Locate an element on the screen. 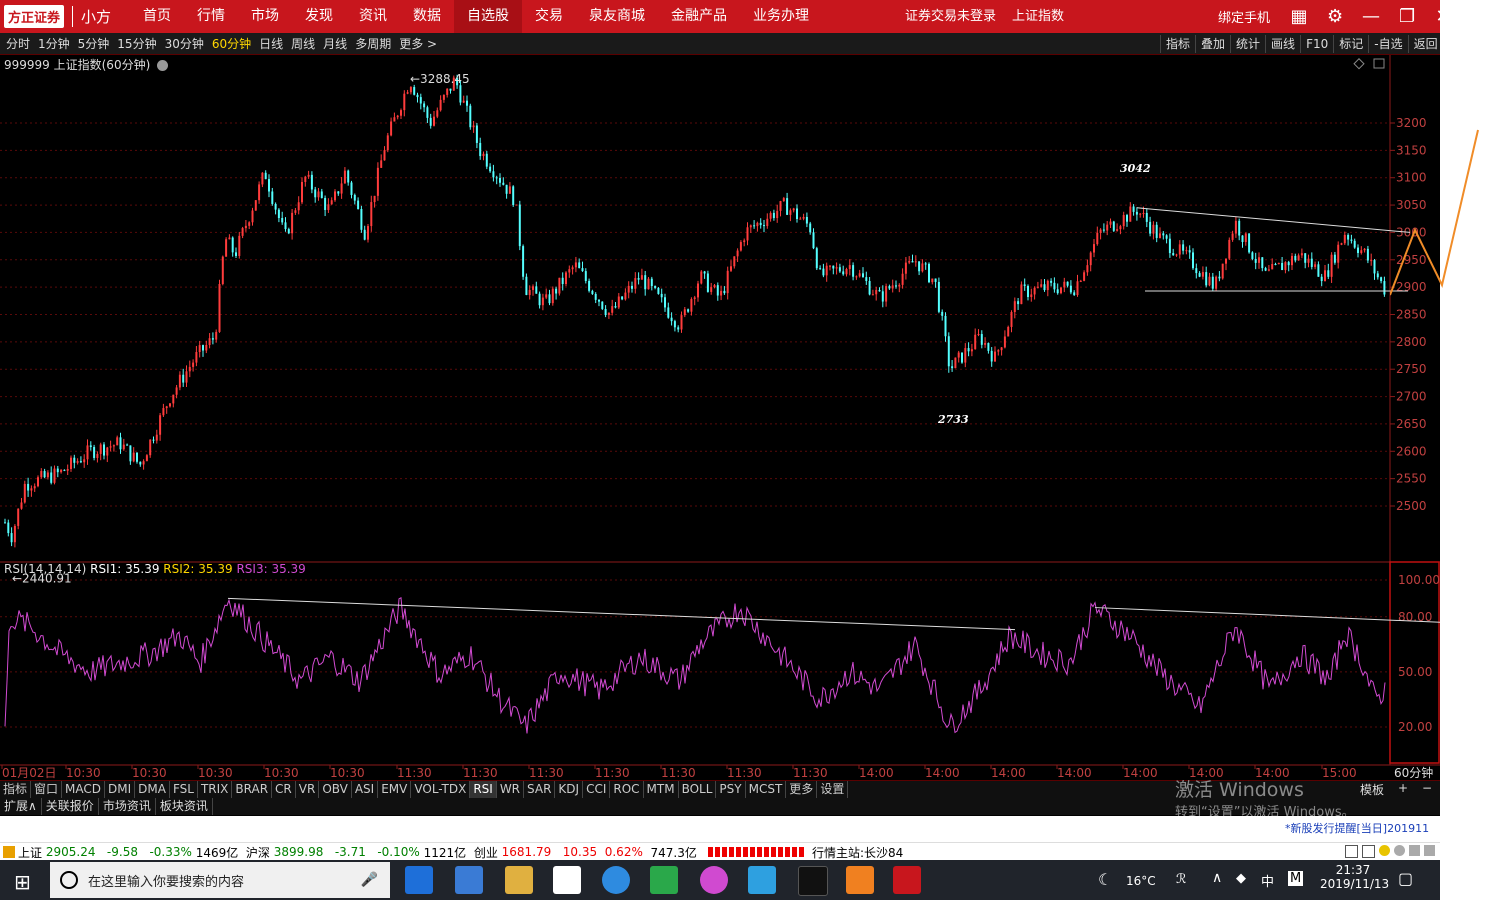 This screenshot has width=1489, height=900. weather-temp: 16°C is located at coordinates (1141, 881).